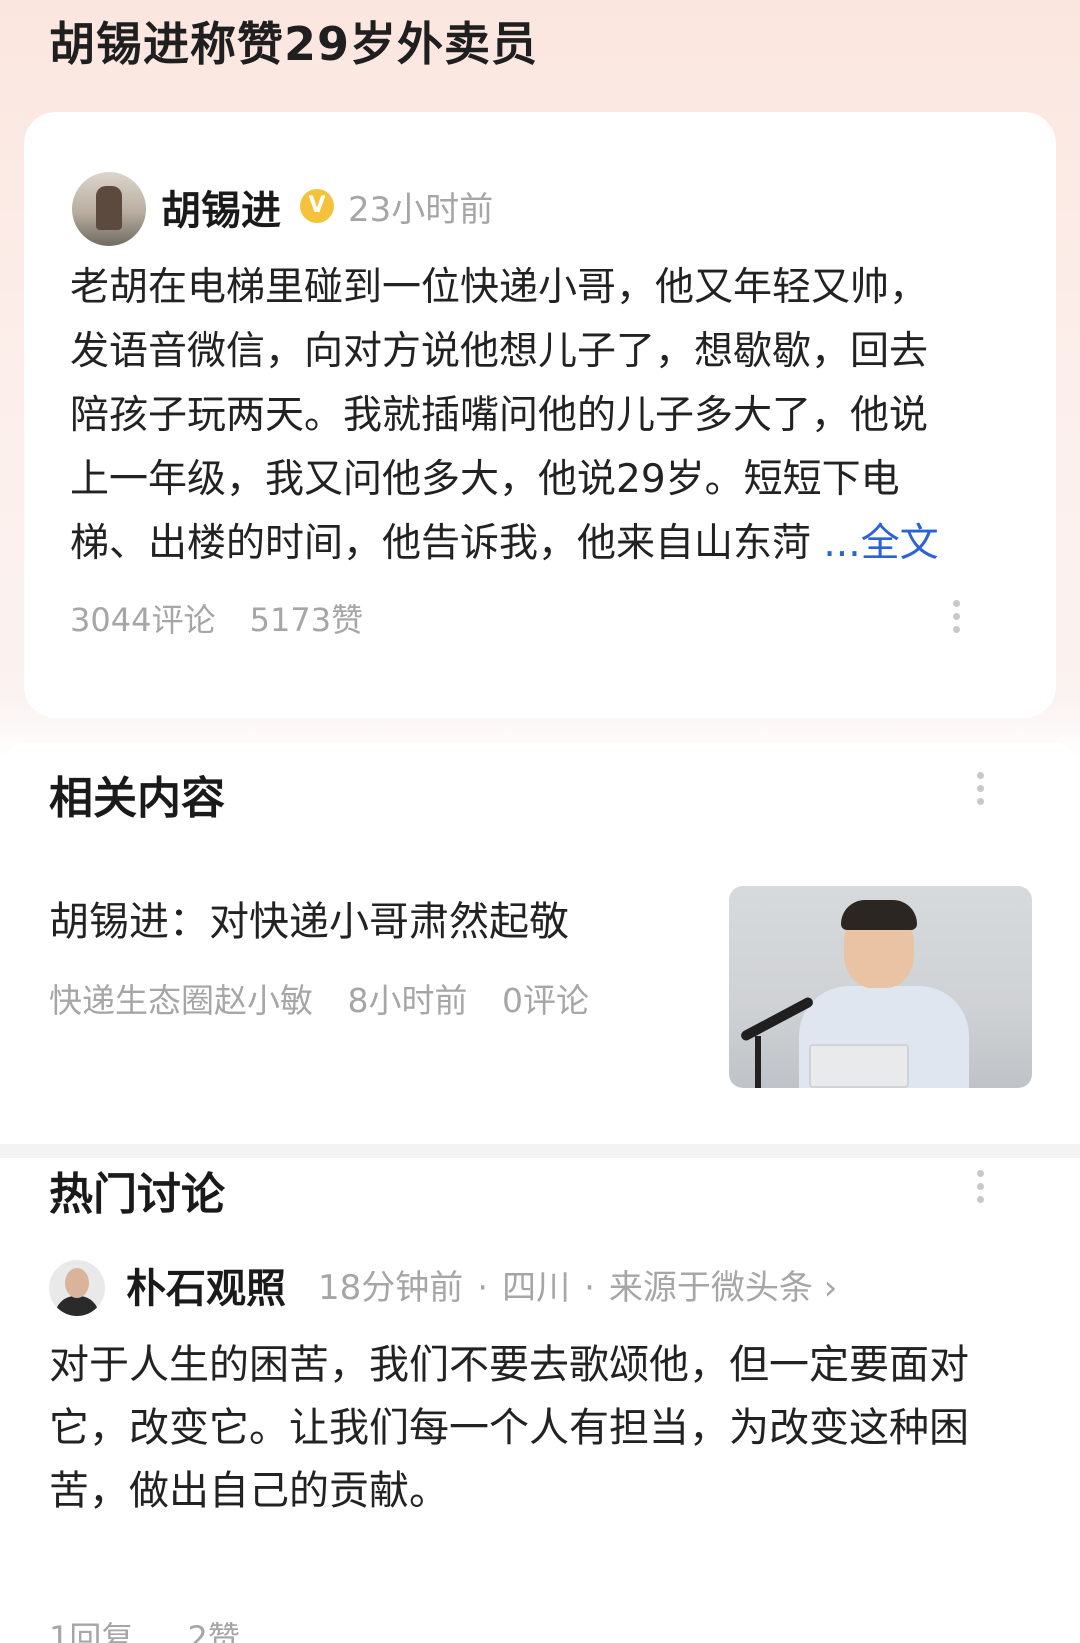 The width and height of the screenshot is (1080, 1643). I want to click on commenter-name: 朴石观照, so click(206, 1285).